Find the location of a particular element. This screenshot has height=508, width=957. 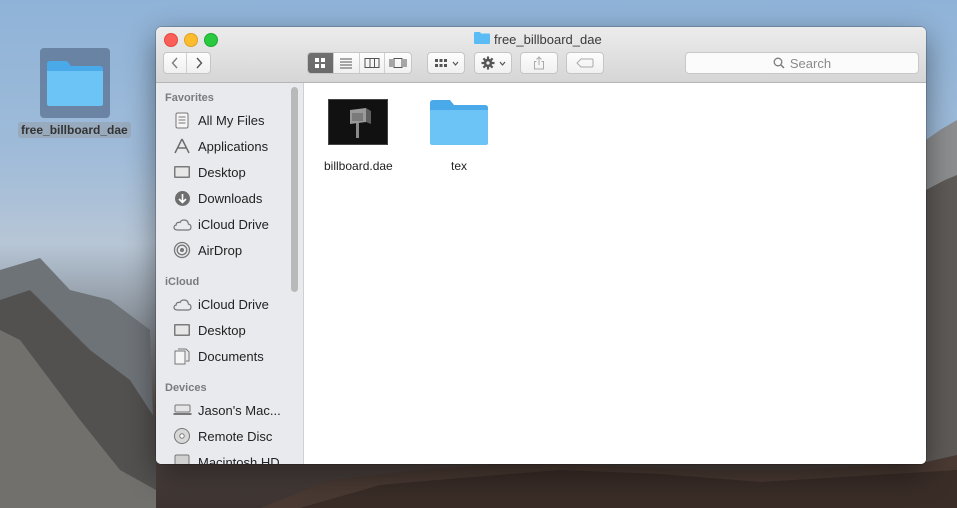

window-title-text: free_billboard_dae is located at coordinates (548, 39).